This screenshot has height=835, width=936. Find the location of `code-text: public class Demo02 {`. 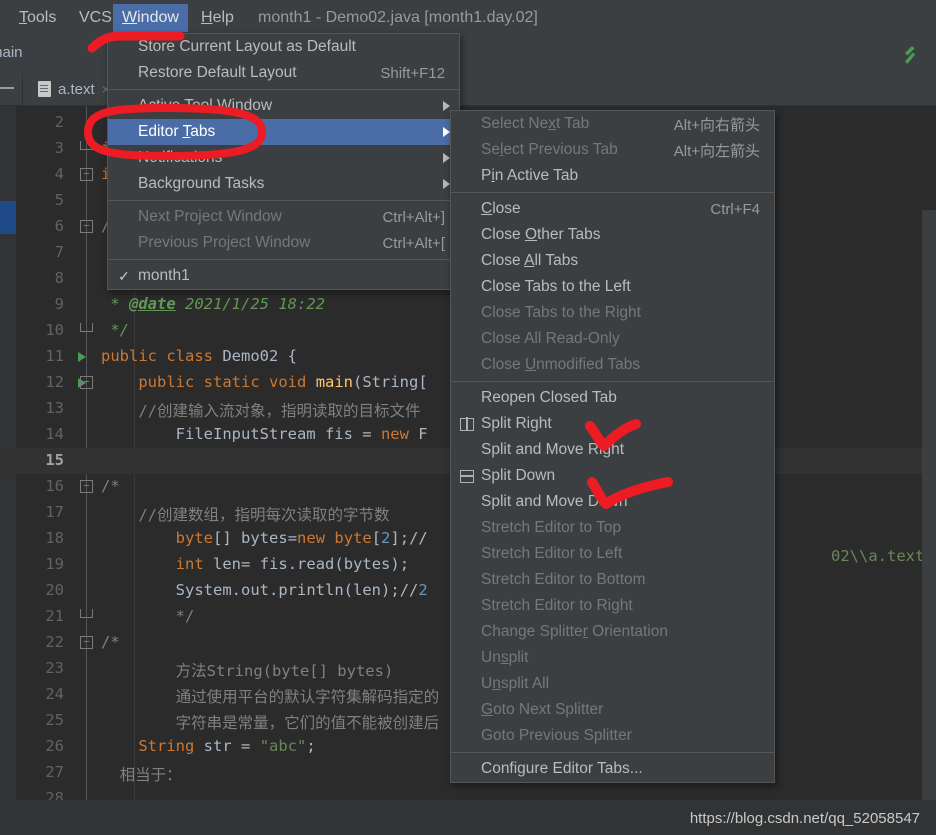

code-text: public class Demo02 { is located at coordinates (199, 356).